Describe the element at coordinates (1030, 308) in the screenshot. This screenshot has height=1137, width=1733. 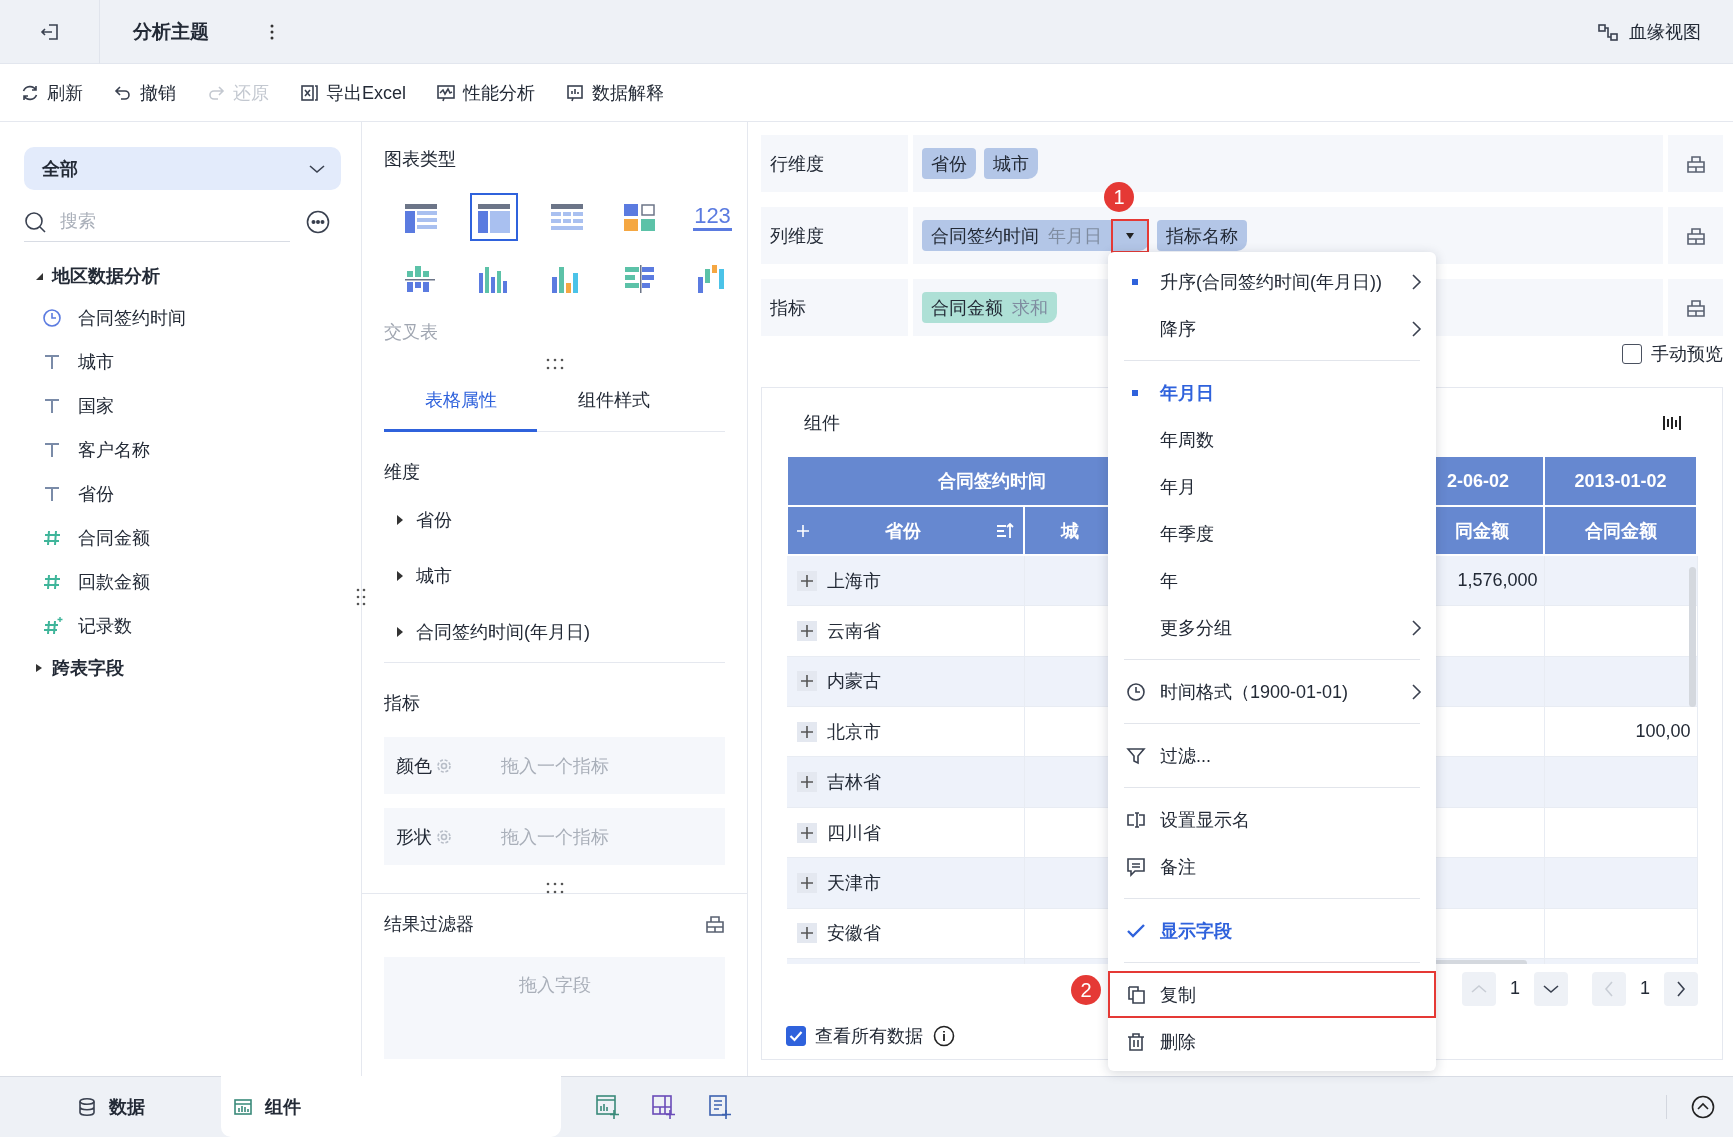
I see `chip-suffix: 求和` at that location.